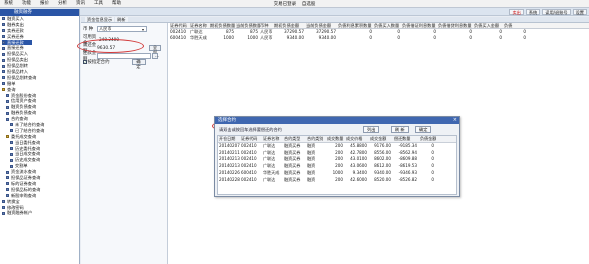  Describe the element at coordinates (533, 12) in the screenshot. I see `toolbar-button-system: 系统` at that location.